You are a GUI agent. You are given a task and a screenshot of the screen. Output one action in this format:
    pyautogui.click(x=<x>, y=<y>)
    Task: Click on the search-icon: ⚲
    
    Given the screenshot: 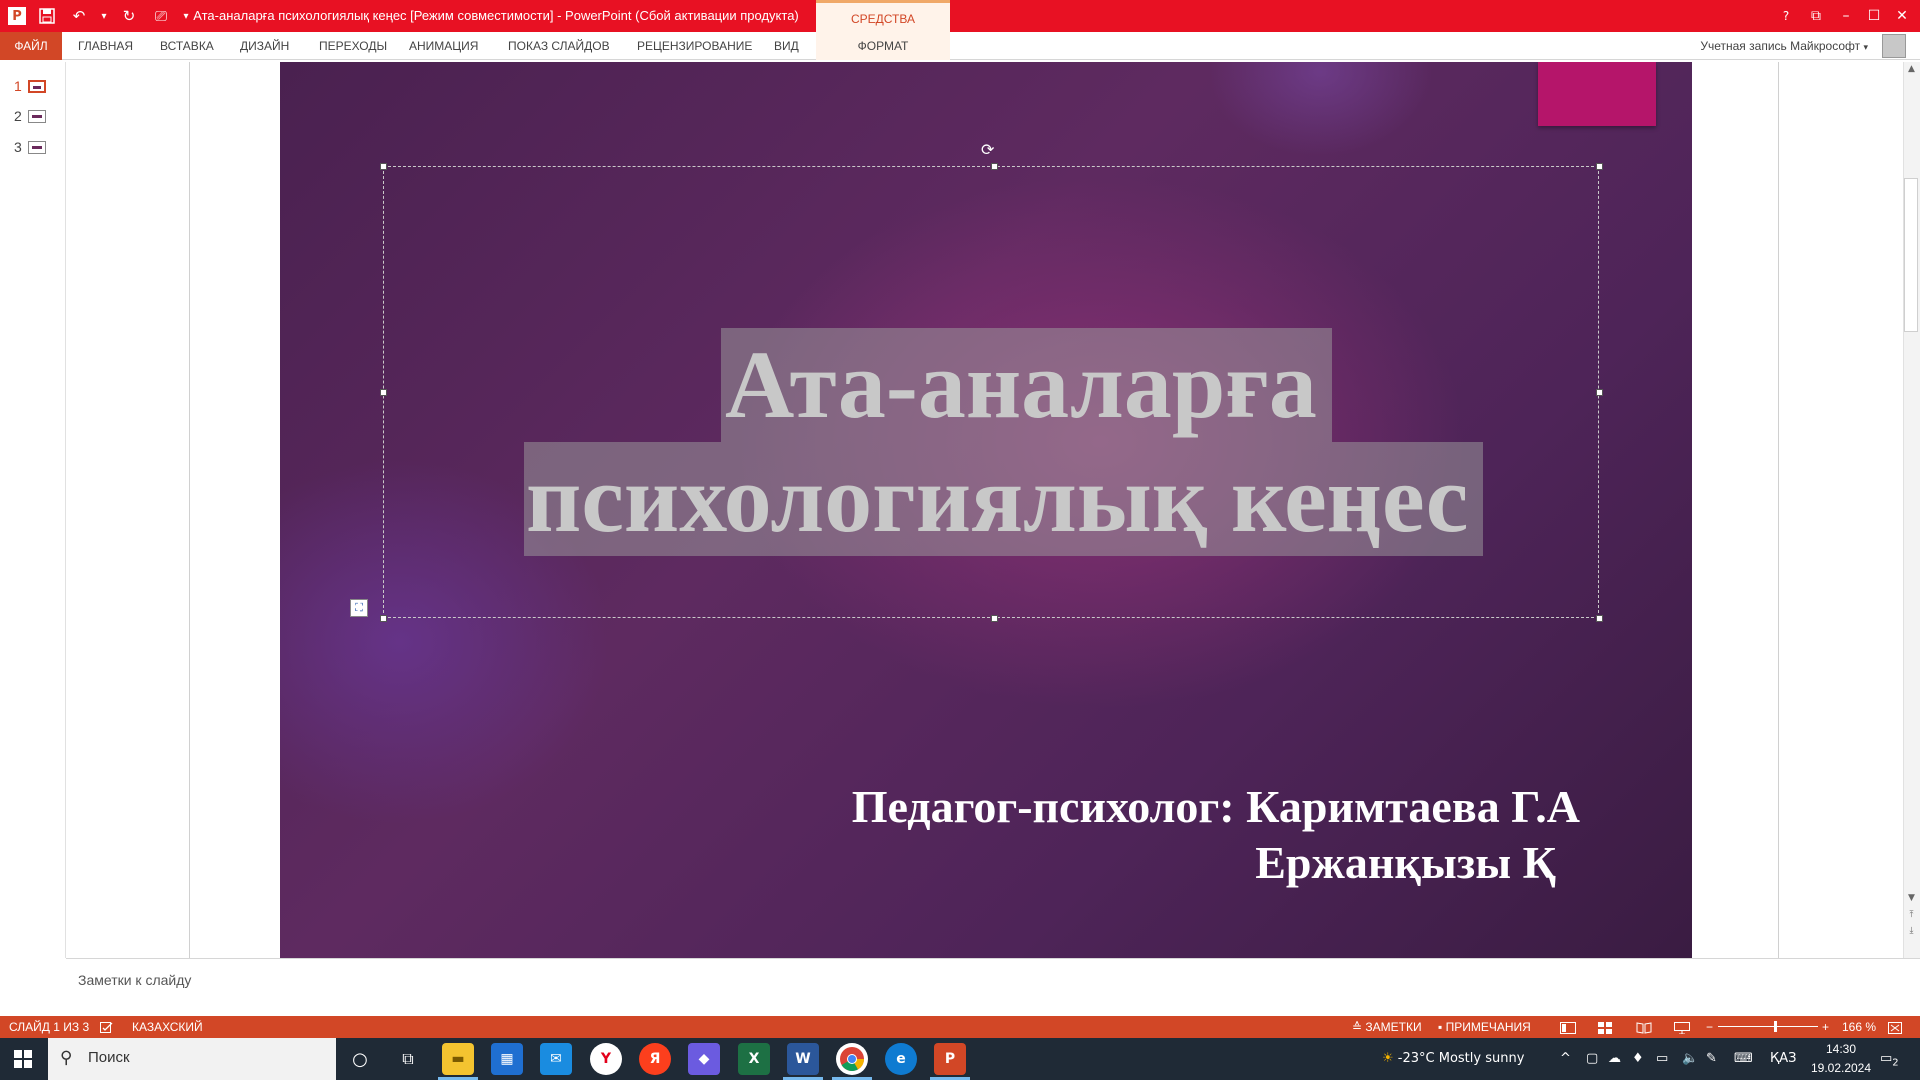 What is the action you would take?
    pyautogui.click(x=66, y=1058)
    